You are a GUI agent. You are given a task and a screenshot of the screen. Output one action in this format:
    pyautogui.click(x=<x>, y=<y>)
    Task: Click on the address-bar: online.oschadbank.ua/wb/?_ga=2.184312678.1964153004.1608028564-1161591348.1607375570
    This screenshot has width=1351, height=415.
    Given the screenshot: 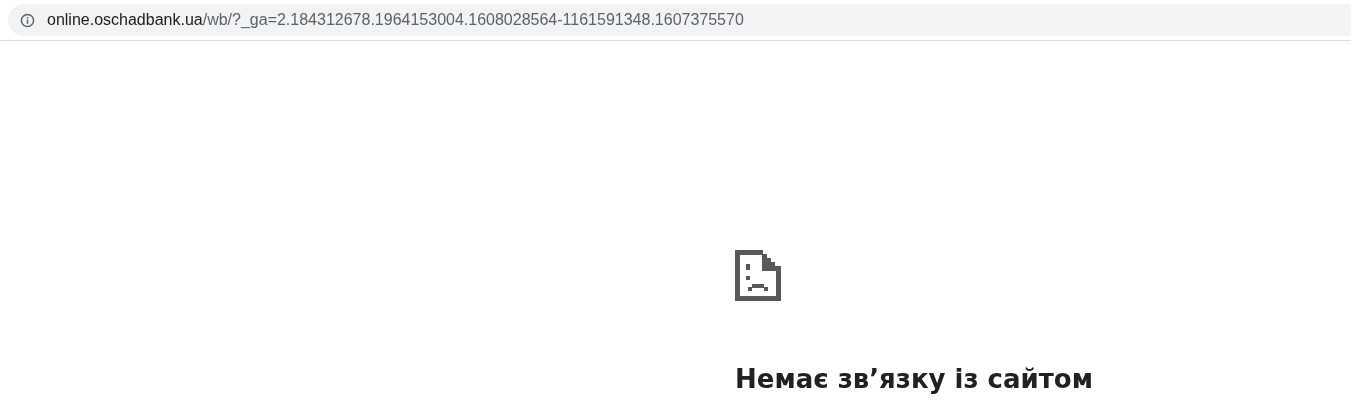 What is the action you would take?
    pyautogui.click(x=679, y=20)
    